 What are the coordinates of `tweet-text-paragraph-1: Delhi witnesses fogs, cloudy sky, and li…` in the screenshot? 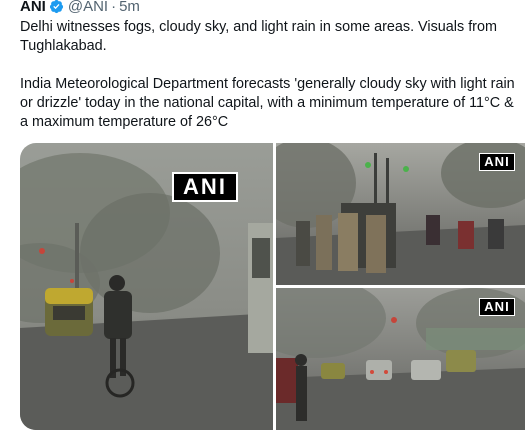 It's located at (258, 36).